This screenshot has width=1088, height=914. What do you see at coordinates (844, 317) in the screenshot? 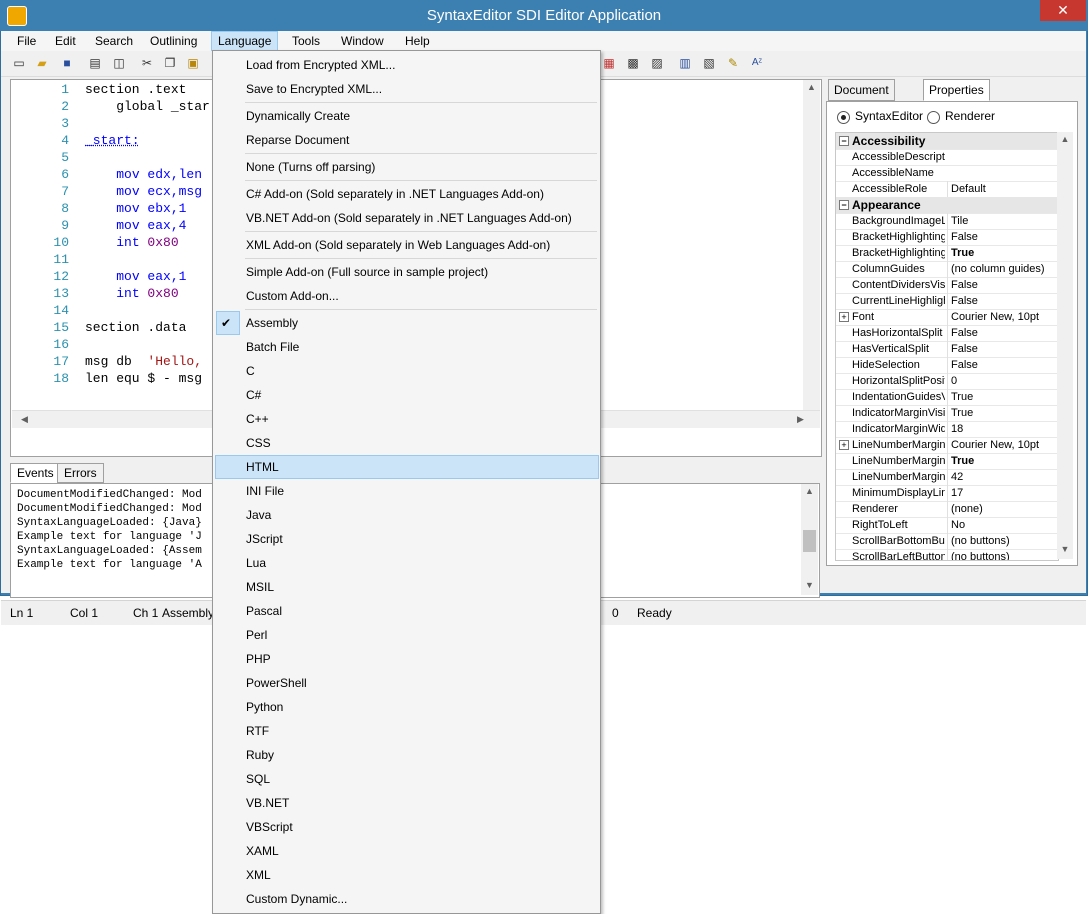
I see `expand-icon: +` at bounding box center [844, 317].